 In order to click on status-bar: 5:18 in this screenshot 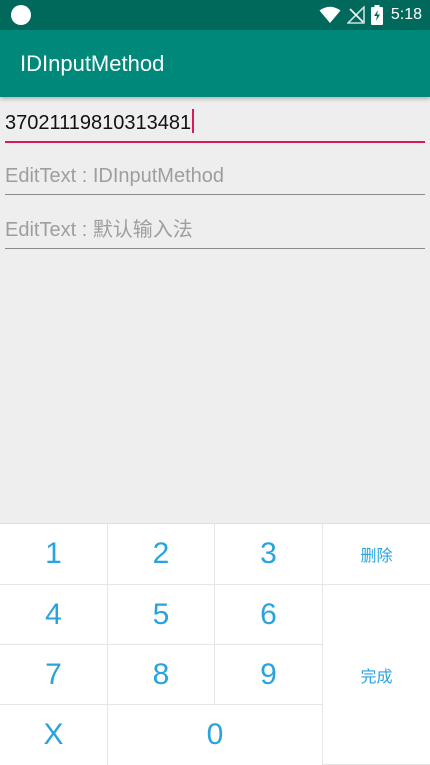, I will do `click(215, 15)`.